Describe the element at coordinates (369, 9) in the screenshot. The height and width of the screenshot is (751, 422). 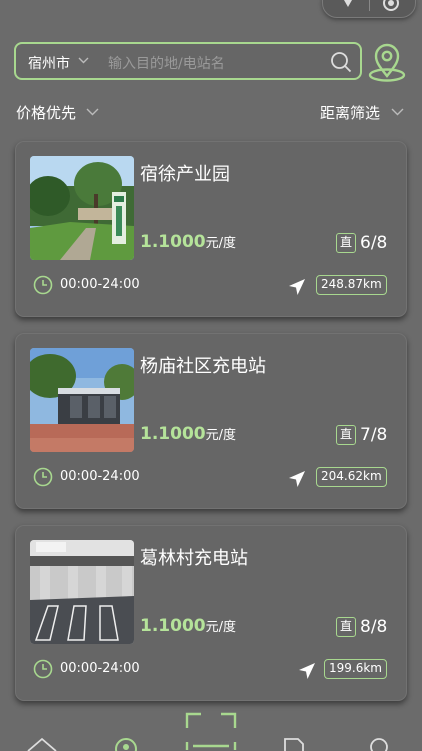
I see `map-tools-pill` at that location.